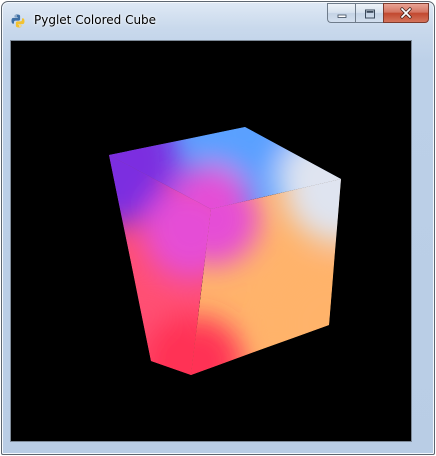 This screenshot has height=456, width=436. I want to click on close-button, so click(406, 13).